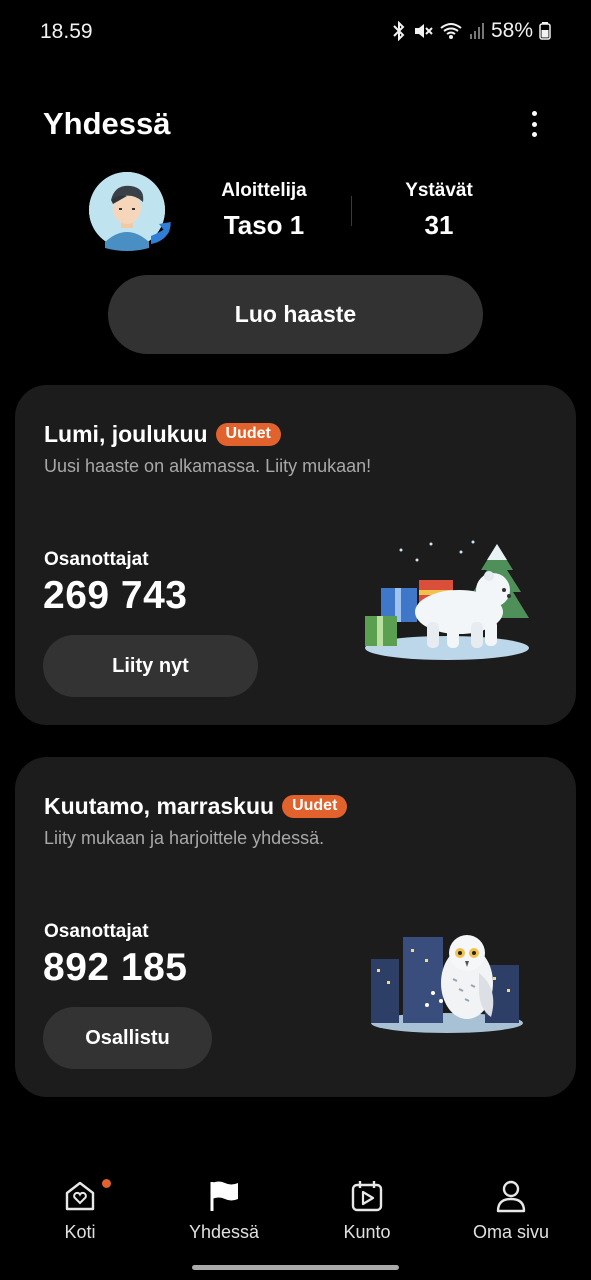 This screenshot has height=1280, width=591. I want to click on bottom-navigation: Koti Yhdessä Kunto Oma sivu, so click(295, 1205).